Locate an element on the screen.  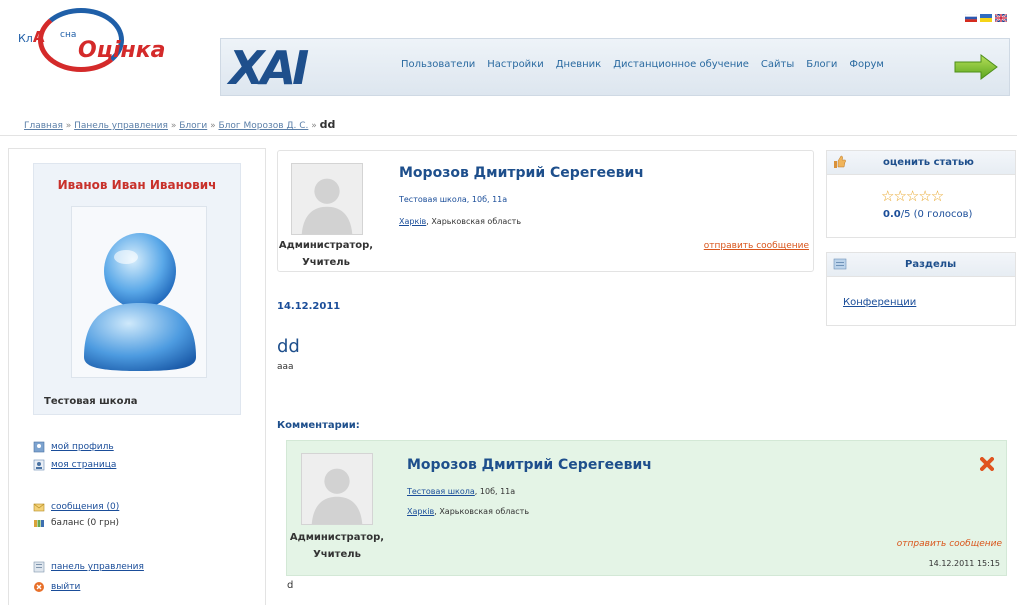
avatar is located at coordinates (139, 292).